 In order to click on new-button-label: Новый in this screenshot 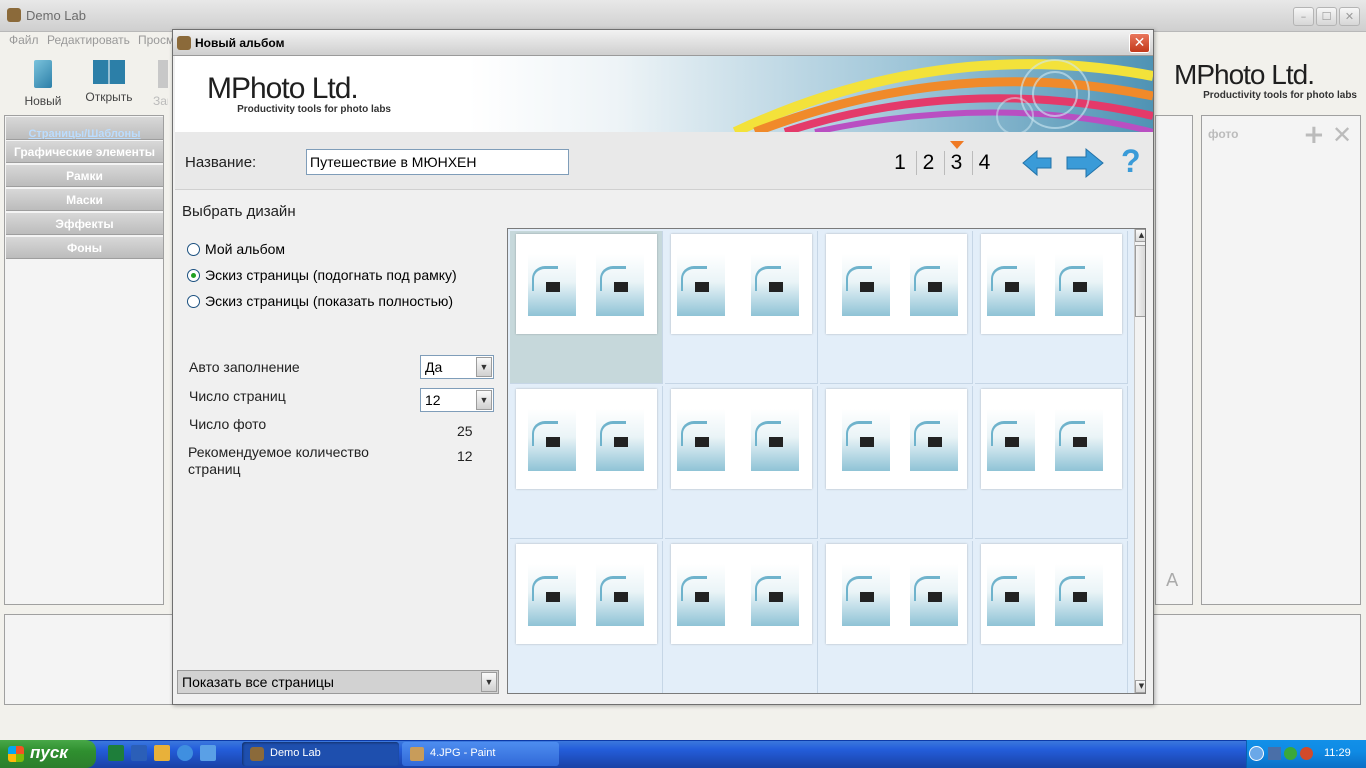, I will do `click(43, 101)`.